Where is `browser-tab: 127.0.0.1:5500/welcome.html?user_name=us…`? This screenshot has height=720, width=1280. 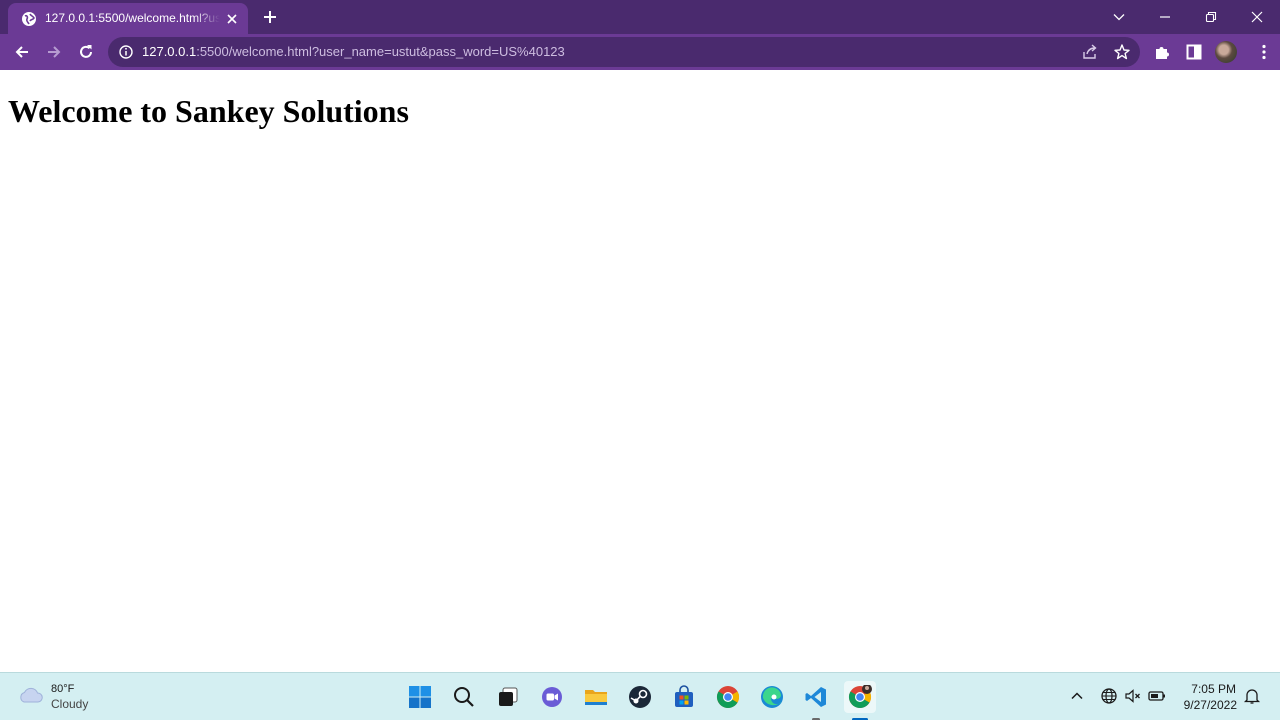 browser-tab: 127.0.0.1:5500/welcome.html?user_name=us… is located at coordinates (128, 18).